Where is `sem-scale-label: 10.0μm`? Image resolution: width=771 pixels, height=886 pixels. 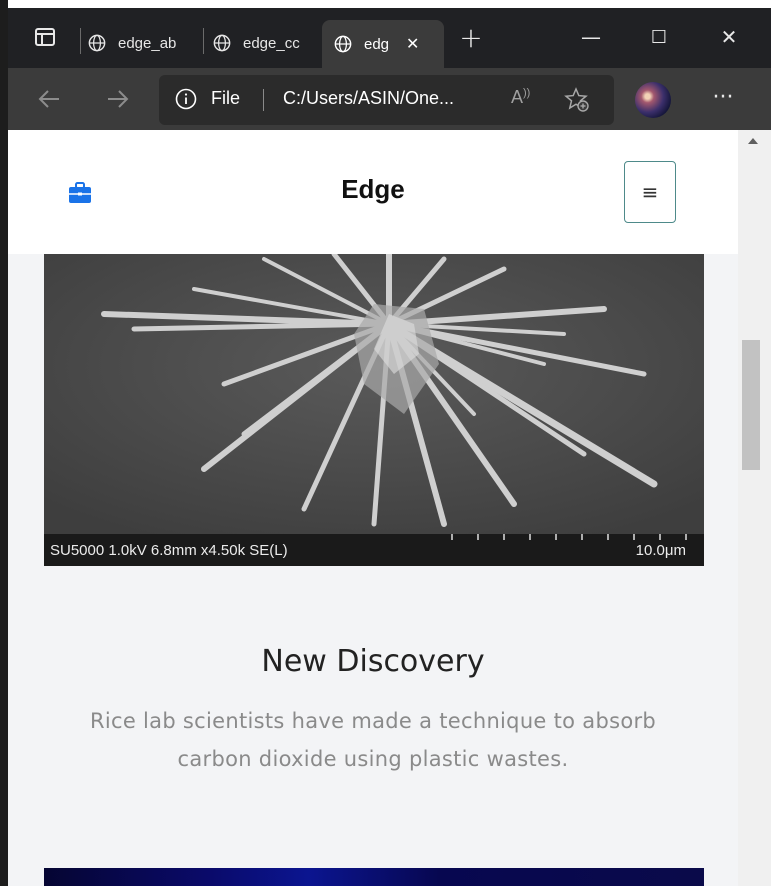
sem-scale-label: 10.0μm is located at coordinates (660, 550).